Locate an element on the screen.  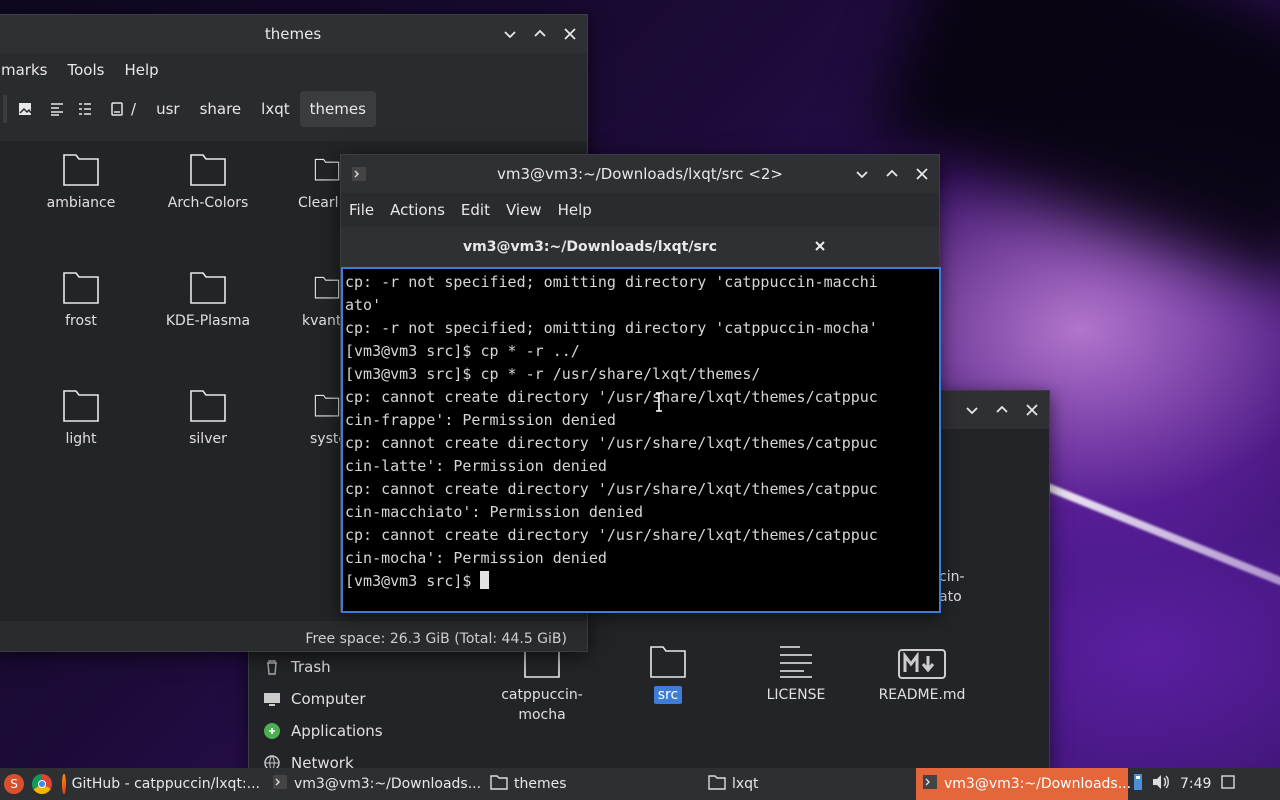
folder-item-frost: frost is located at coordinates (81, 298).